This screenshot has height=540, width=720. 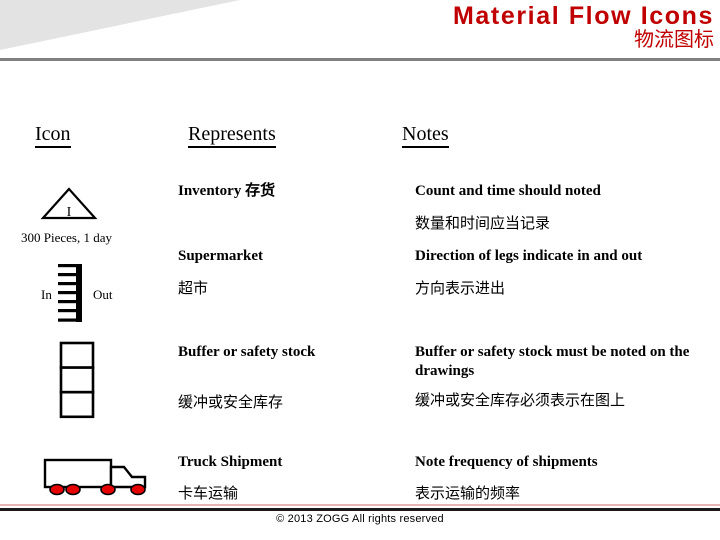 What do you see at coordinates (583, 16) in the screenshot?
I see `slide-title-english: Material Flow Icons` at bounding box center [583, 16].